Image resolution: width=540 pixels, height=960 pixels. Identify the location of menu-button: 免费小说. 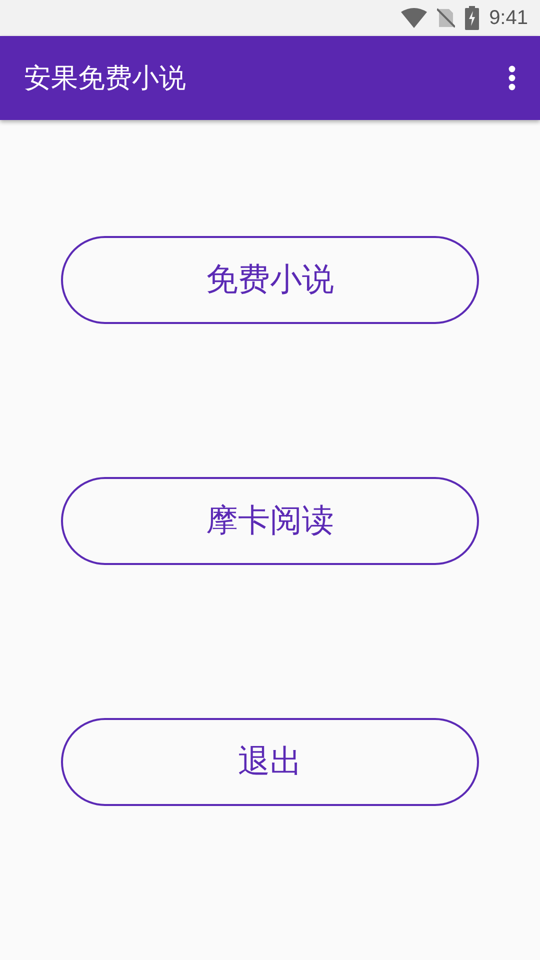
(270, 280).